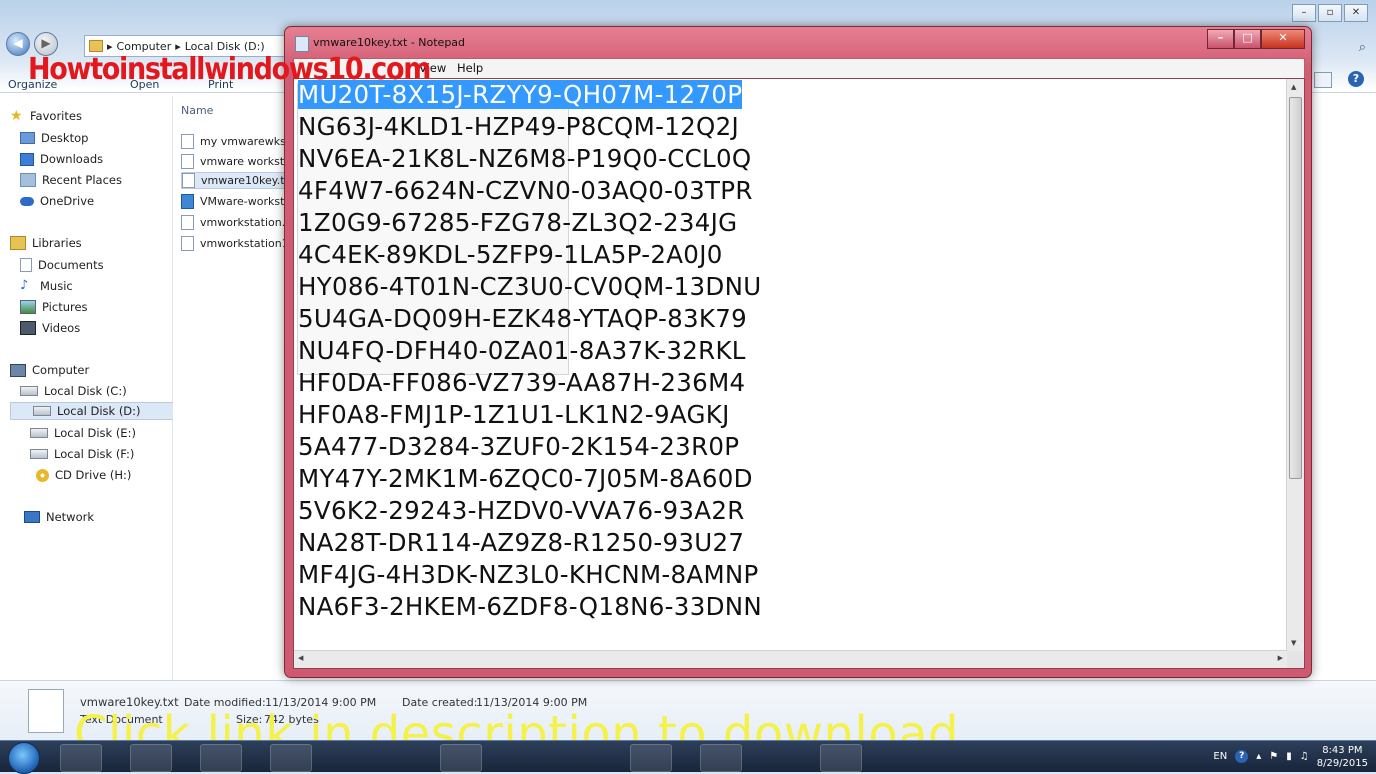 This screenshot has width=1376, height=774. I want to click on volume-icon: ♫, so click(1304, 756).